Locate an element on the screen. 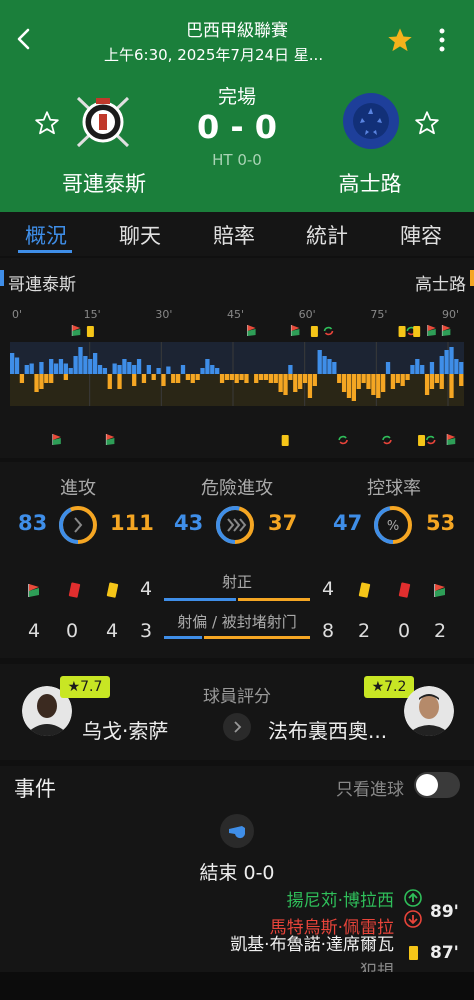 The width and height of the screenshot is (474, 1000). shots-on-label: 射正 is located at coordinates (236, 582).